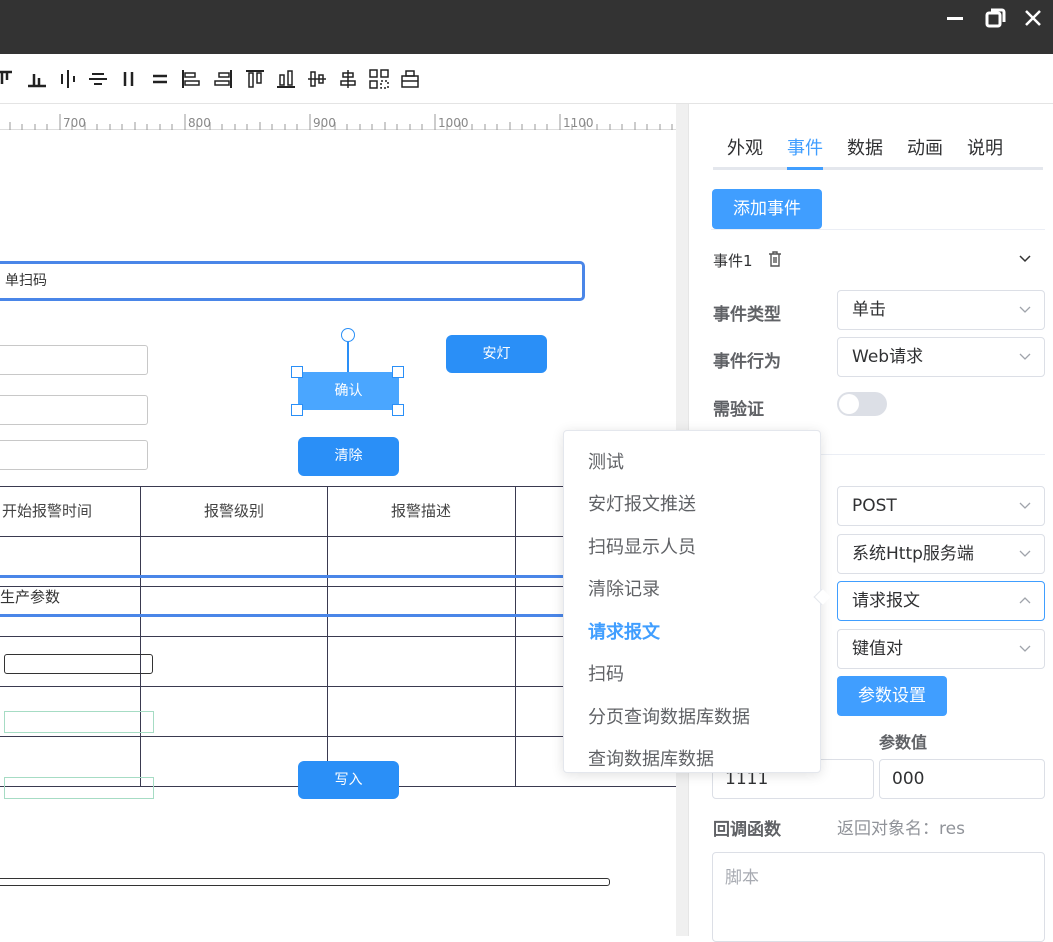 The height and width of the screenshot is (942, 1053). What do you see at coordinates (913, 554) in the screenshot?
I see `server-value: 系统Http服务端` at bounding box center [913, 554].